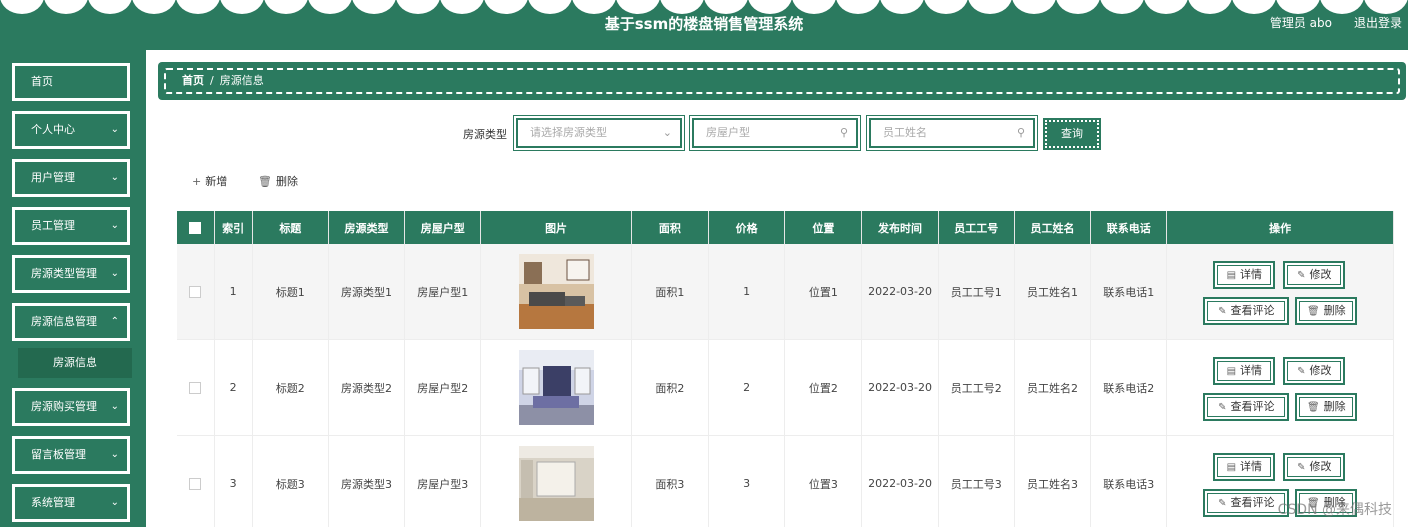 This screenshot has width=1408, height=527. What do you see at coordinates (233, 227) in the screenshot?
I see `column-header: 索引` at bounding box center [233, 227].